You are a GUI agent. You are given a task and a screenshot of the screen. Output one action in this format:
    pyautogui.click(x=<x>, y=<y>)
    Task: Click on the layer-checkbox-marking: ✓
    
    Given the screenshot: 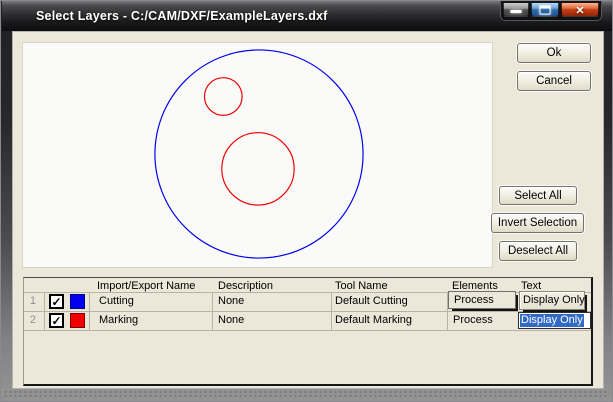 What is the action you would take?
    pyautogui.click(x=56, y=320)
    